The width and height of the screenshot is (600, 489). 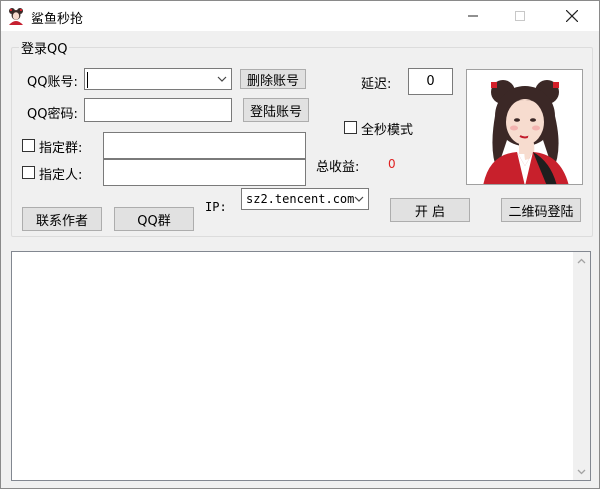 What do you see at coordinates (62, 219) in the screenshot?
I see `contact-author-button: 联系作者` at bounding box center [62, 219].